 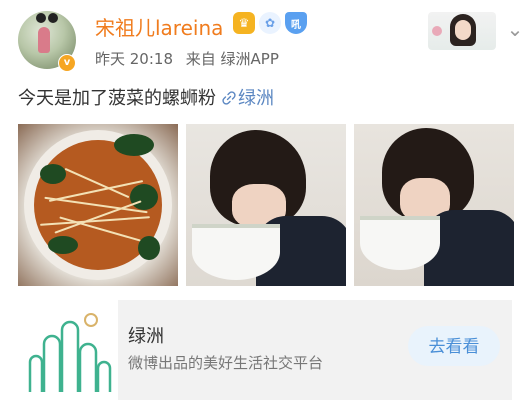 I want to click on oasis-logo-icon, so click(x=70, y=352).